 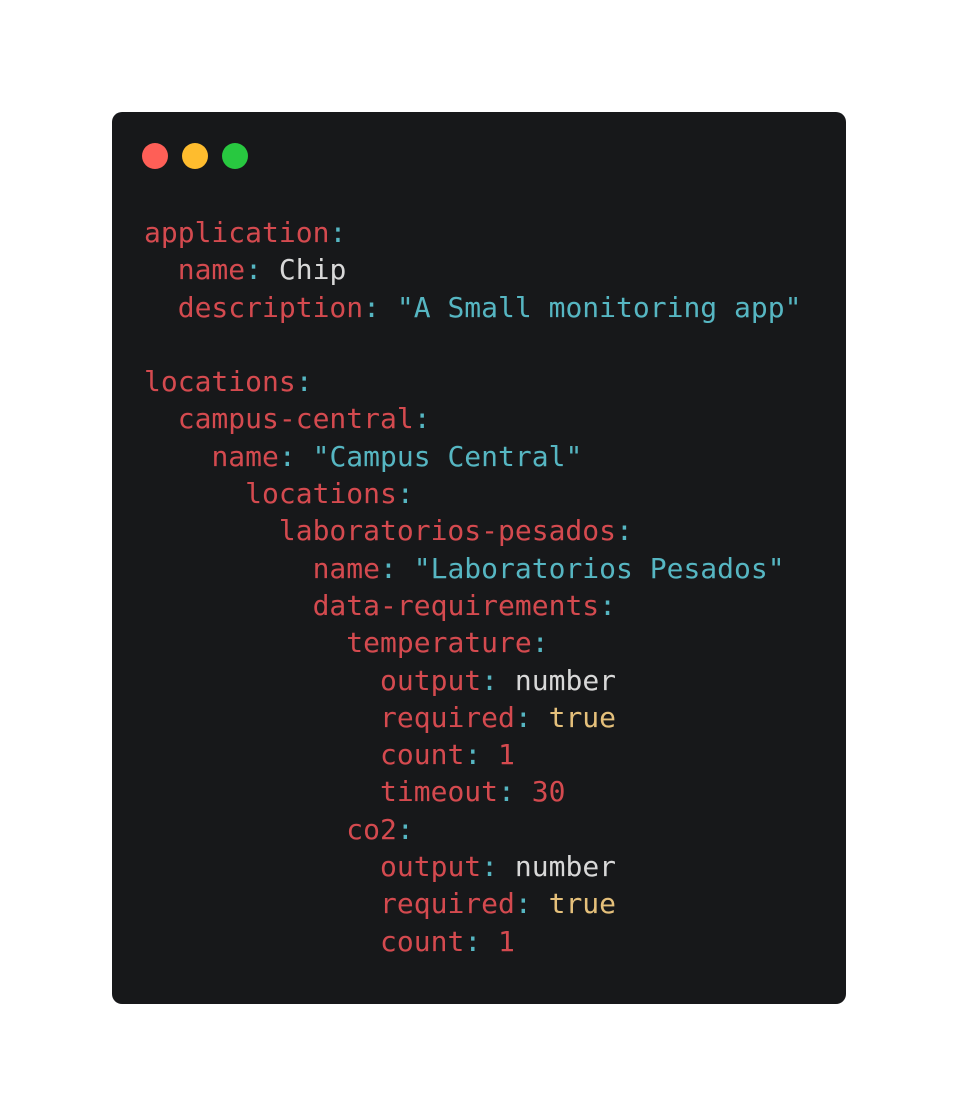 I want to click on close-icon, so click(x=155, y=156).